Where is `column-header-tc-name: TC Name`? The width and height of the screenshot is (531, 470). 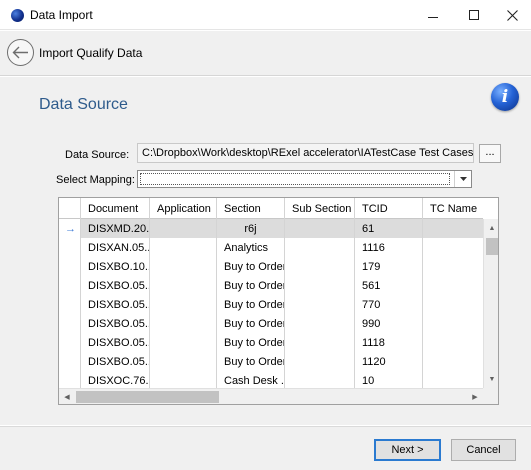 column-header-tc-name: TC Name is located at coordinates (453, 208).